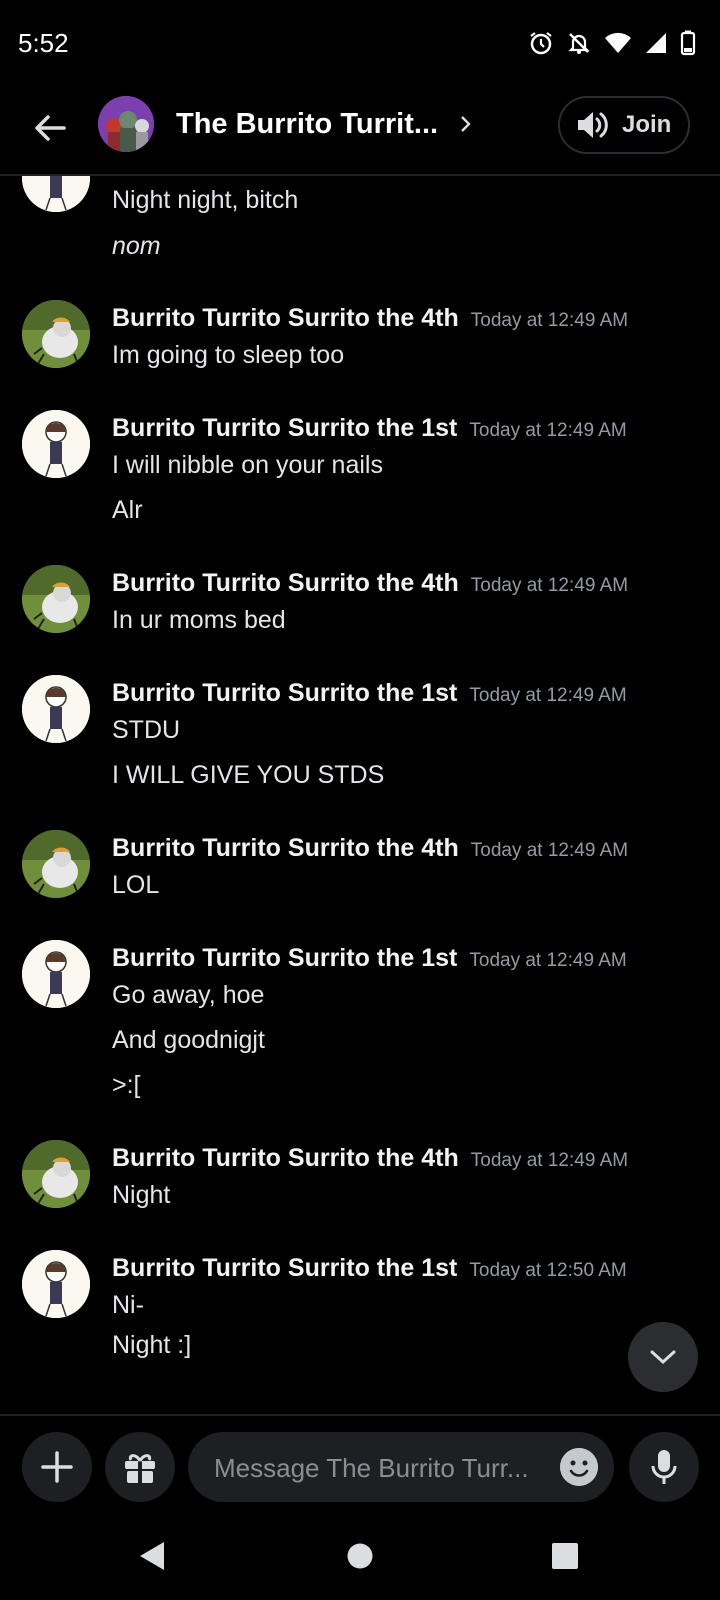 The height and width of the screenshot is (1600, 720). I want to click on nav-recents-button, so click(565, 1556).